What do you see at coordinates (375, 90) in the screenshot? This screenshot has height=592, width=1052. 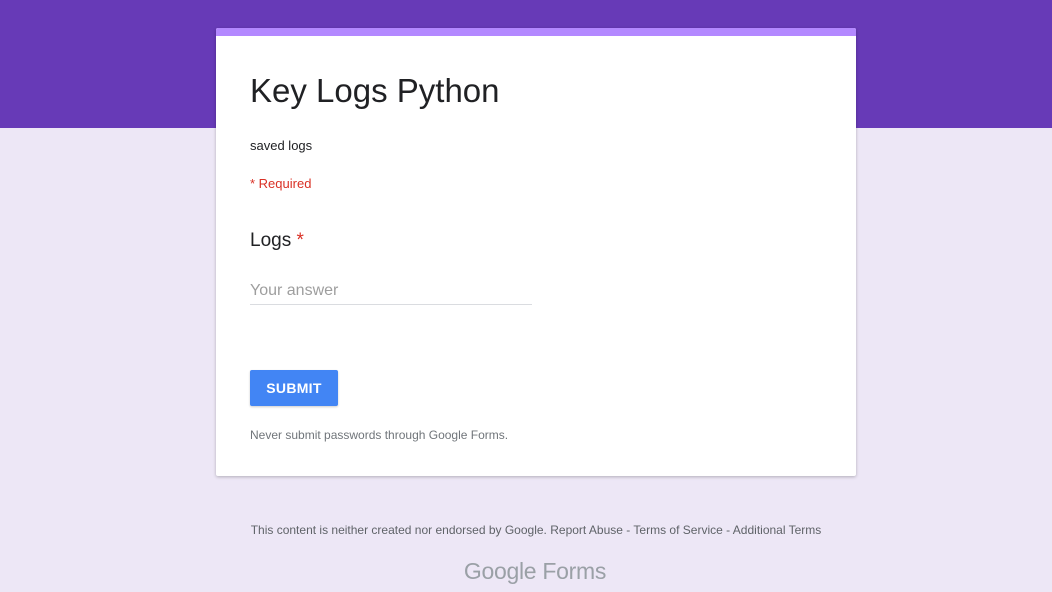 I see `form-title: Key Logs Python` at bounding box center [375, 90].